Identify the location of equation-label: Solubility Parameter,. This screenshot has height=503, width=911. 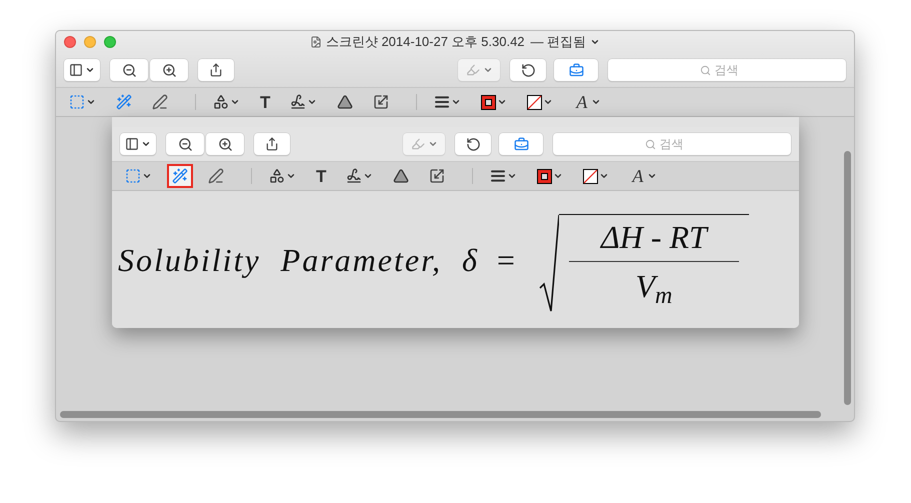
(280, 260).